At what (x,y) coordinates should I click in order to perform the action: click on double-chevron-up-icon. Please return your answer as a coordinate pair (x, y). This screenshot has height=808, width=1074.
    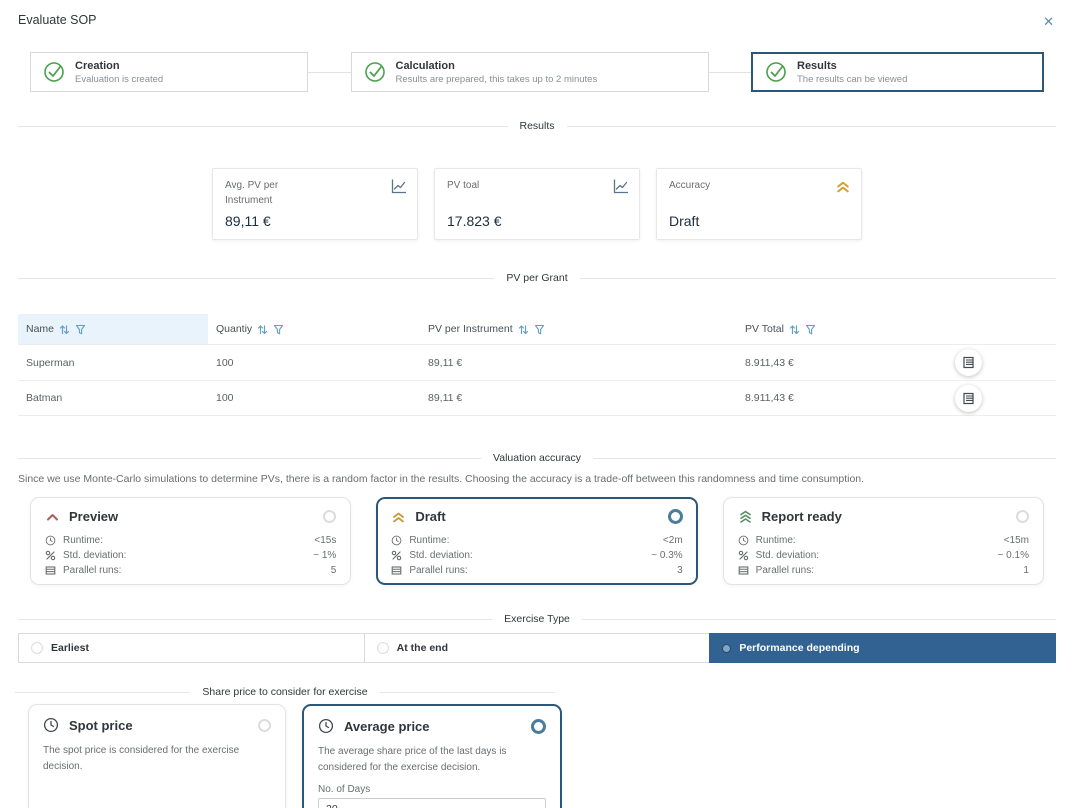
    Looking at the image, I should click on (399, 517).